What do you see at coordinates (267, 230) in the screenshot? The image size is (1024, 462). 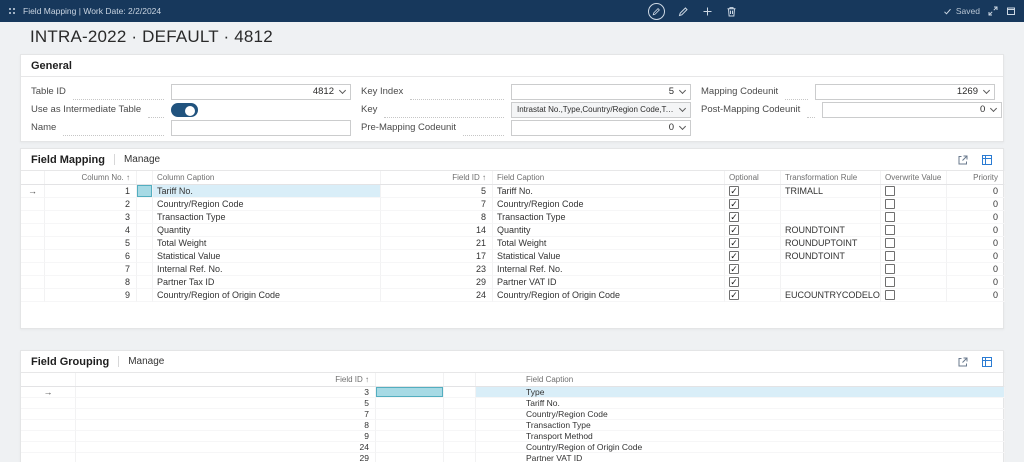 I see `cell-column-caption: Quantity` at bounding box center [267, 230].